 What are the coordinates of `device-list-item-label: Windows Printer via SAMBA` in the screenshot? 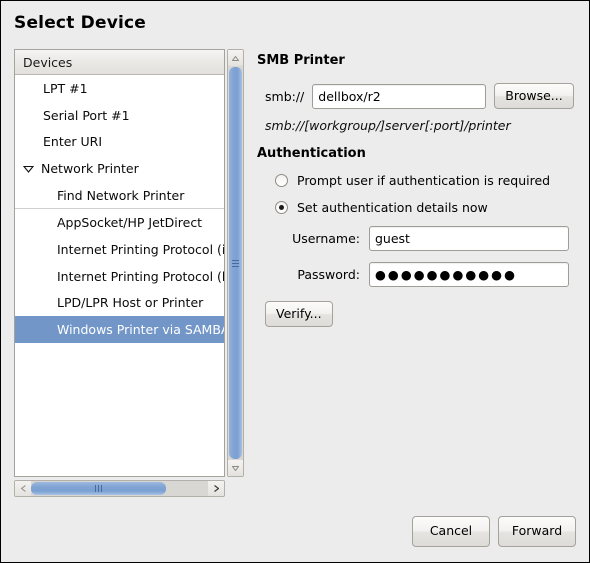 It's located at (140, 330).